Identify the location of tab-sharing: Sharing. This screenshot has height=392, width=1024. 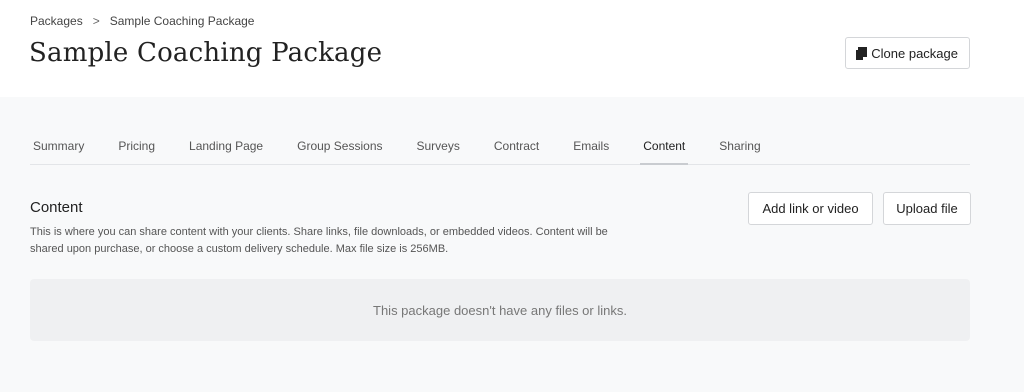
(739, 146).